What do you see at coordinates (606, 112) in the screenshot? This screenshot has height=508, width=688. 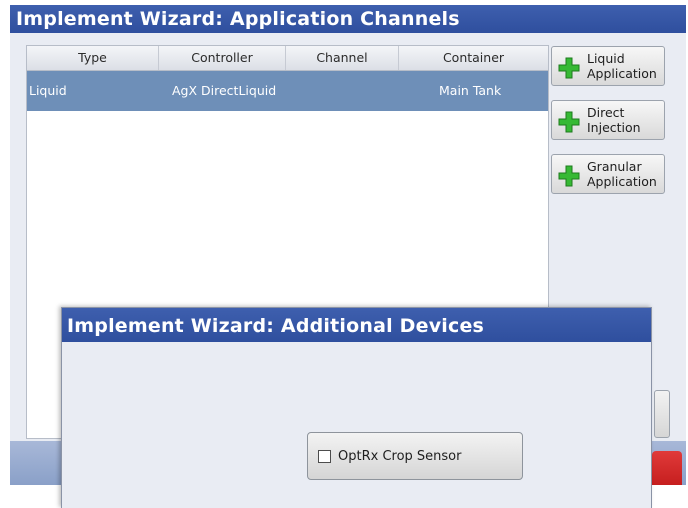 I see `button-label-line1: Direct` at bounding box center [606, 112].